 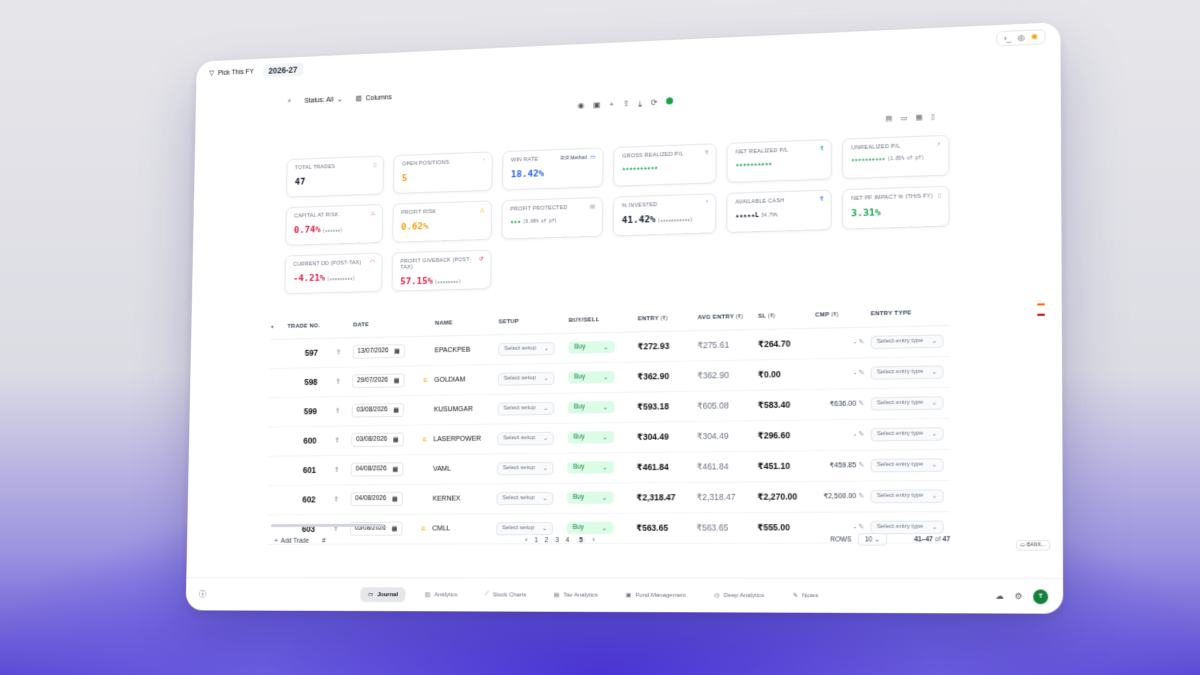 What do you see at coordinates (378, 381) in the screenshot?
I see `date-input: 29/07/2026 ▦` at bounding box center [378, 381].